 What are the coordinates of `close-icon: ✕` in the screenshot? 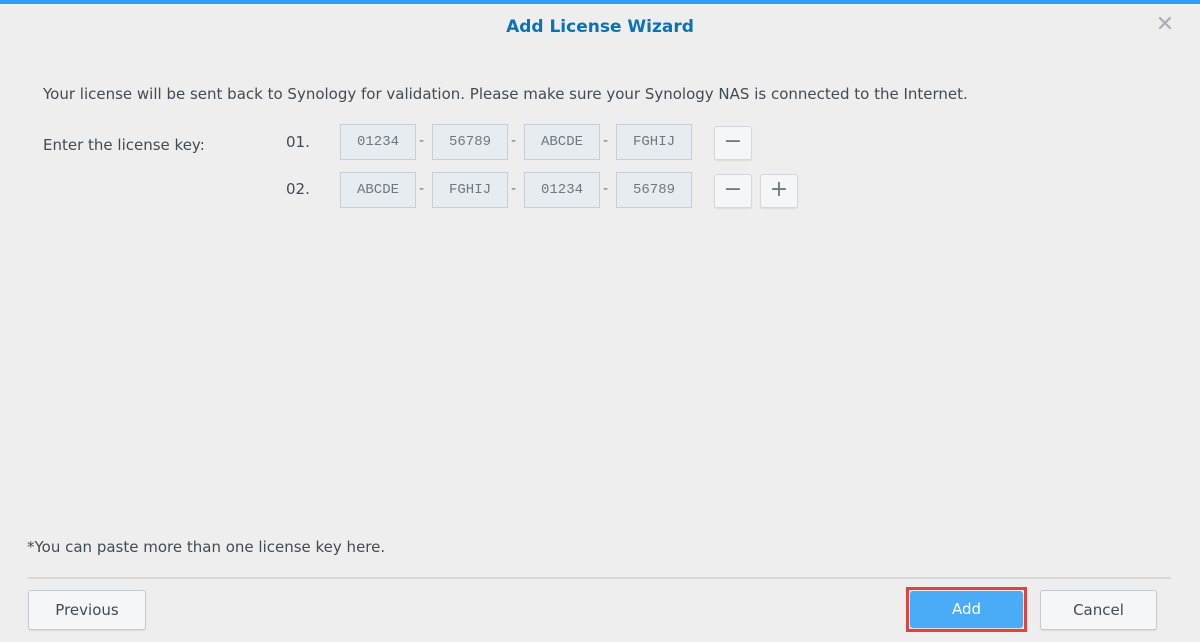 It's located at (1165, 24).